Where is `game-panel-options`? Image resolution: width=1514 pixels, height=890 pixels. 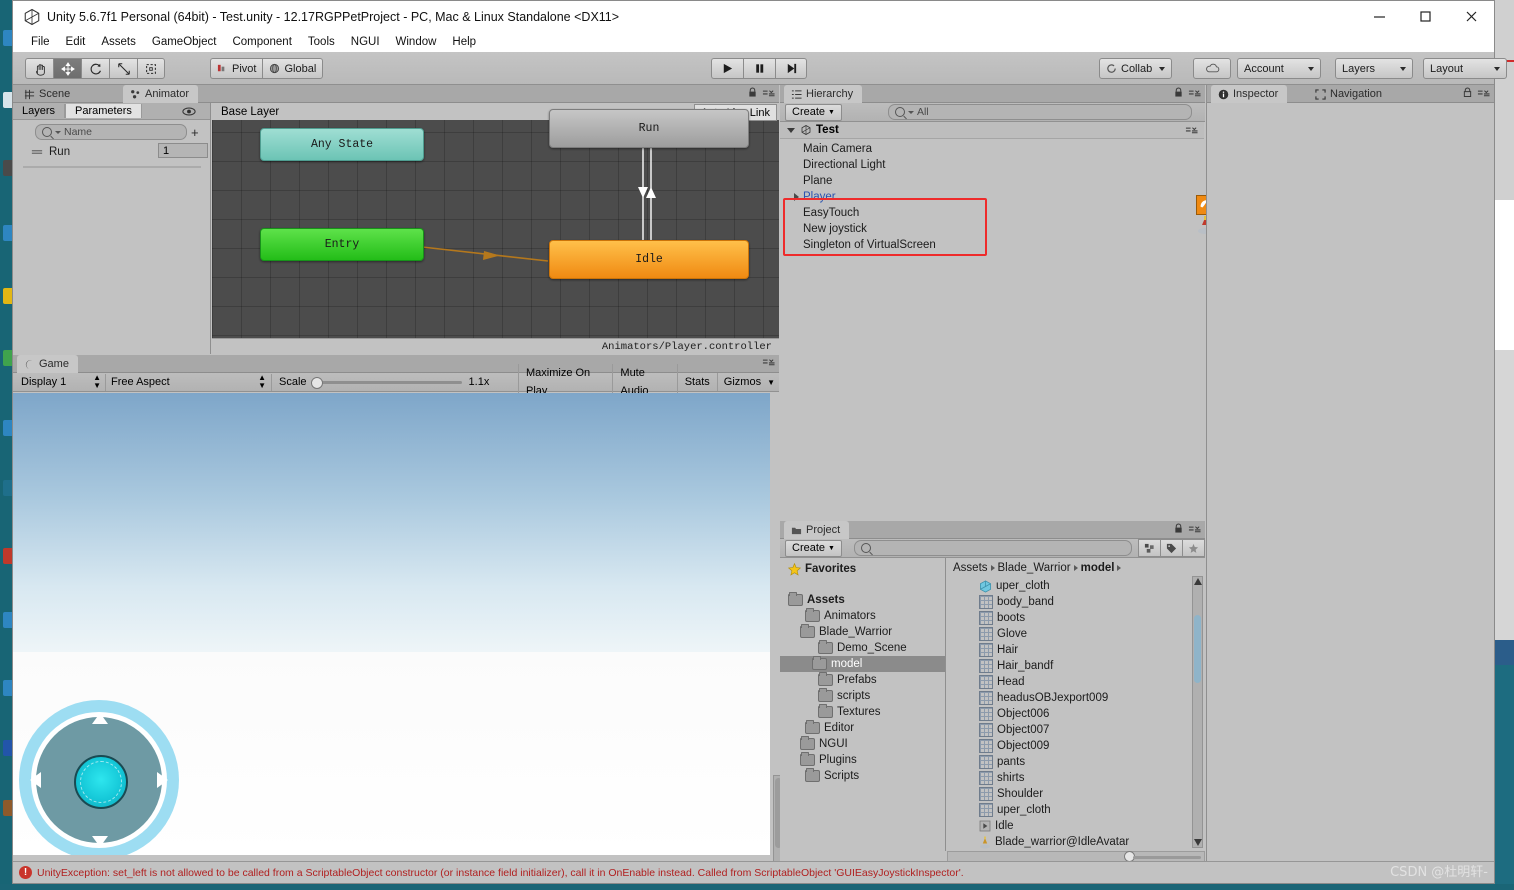 game-panel-options is located at coordinates (768, 362).